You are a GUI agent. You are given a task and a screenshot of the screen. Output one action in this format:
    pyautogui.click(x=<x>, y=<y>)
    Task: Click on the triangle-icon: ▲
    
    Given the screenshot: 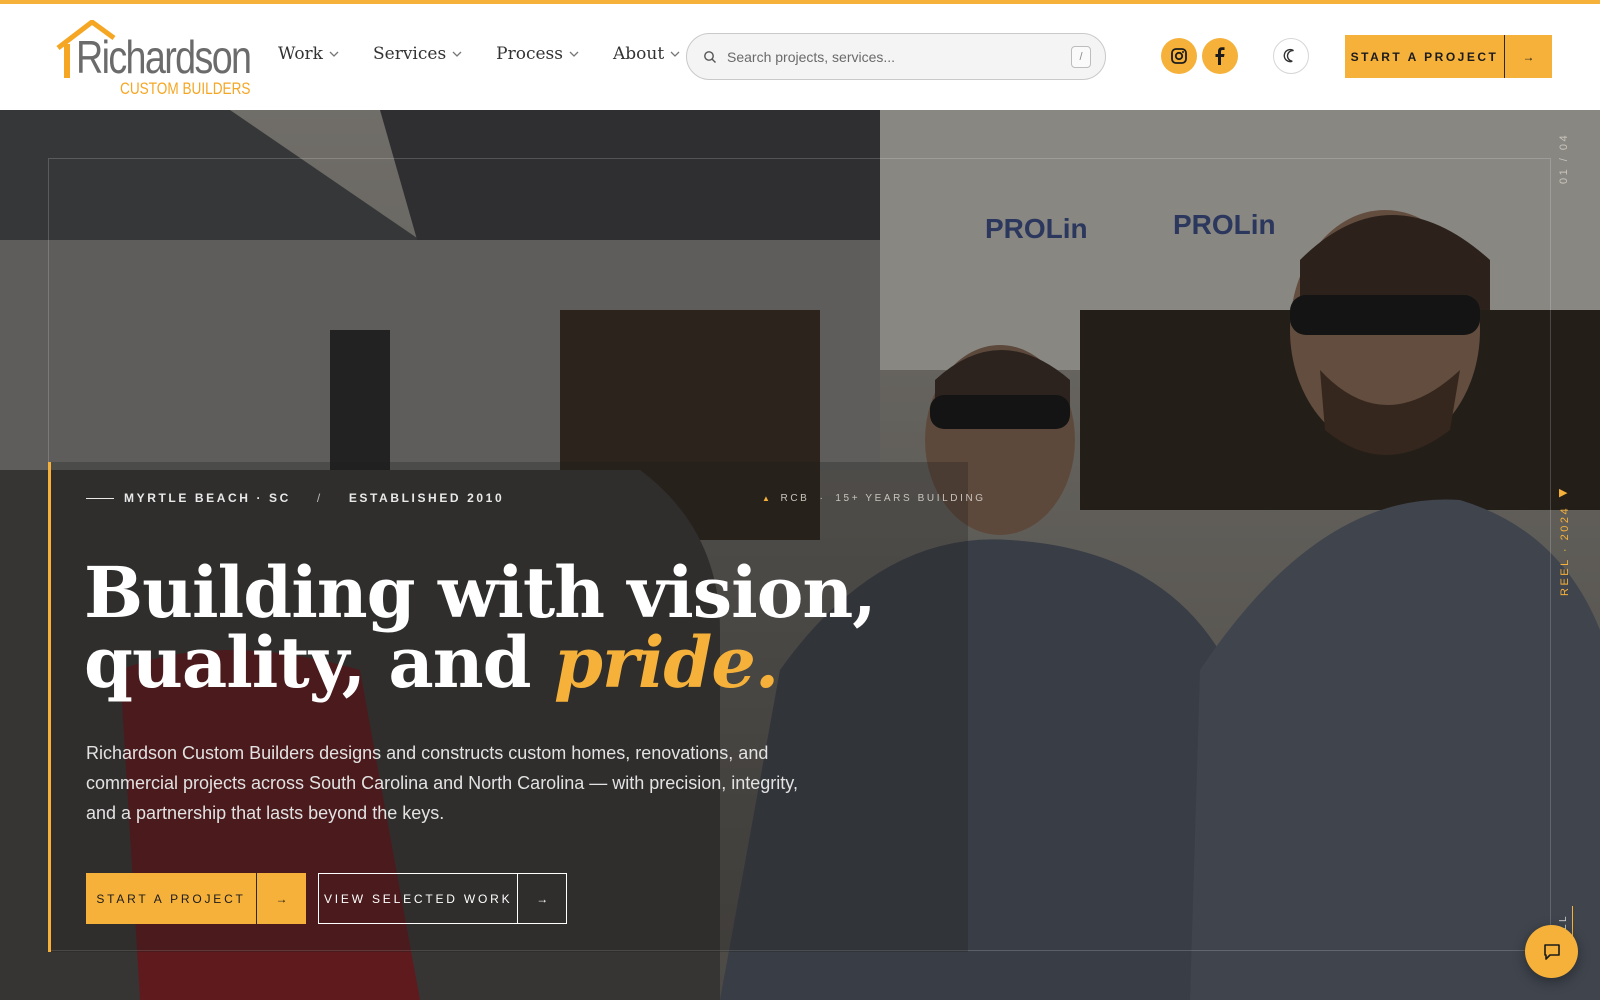 What is the action you would take?
    pyautogui.click(x=767, y=498)
    